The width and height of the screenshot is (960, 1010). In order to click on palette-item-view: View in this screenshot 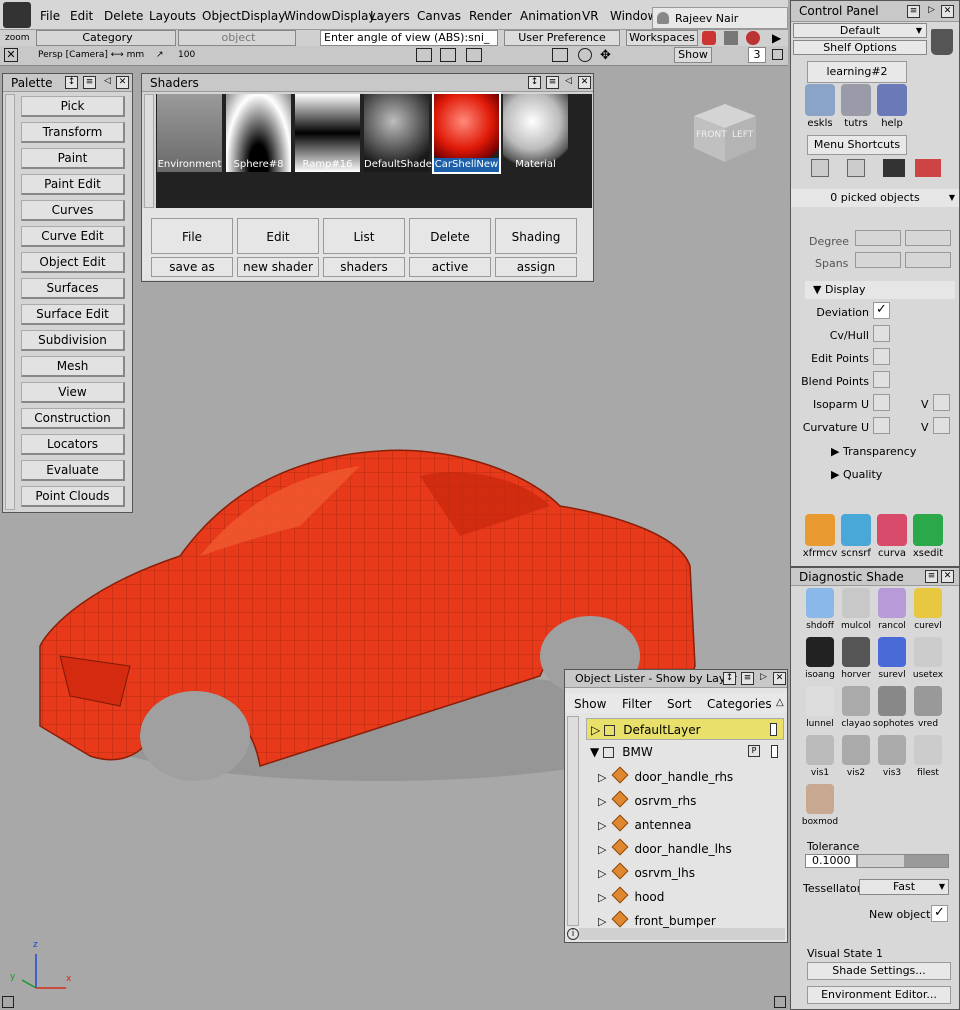, I will do `click(73, 392)`.